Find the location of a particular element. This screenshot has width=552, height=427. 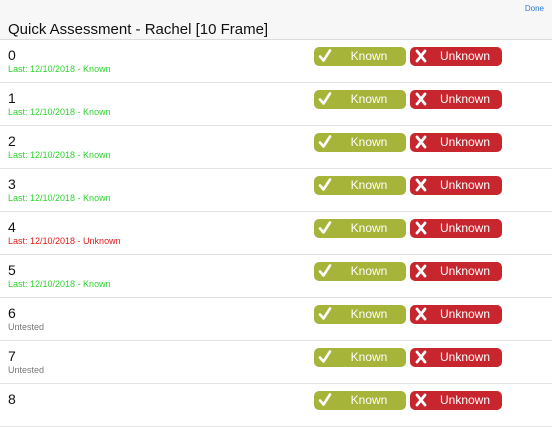

item-number: 0 is located at coordinates (12, 55).